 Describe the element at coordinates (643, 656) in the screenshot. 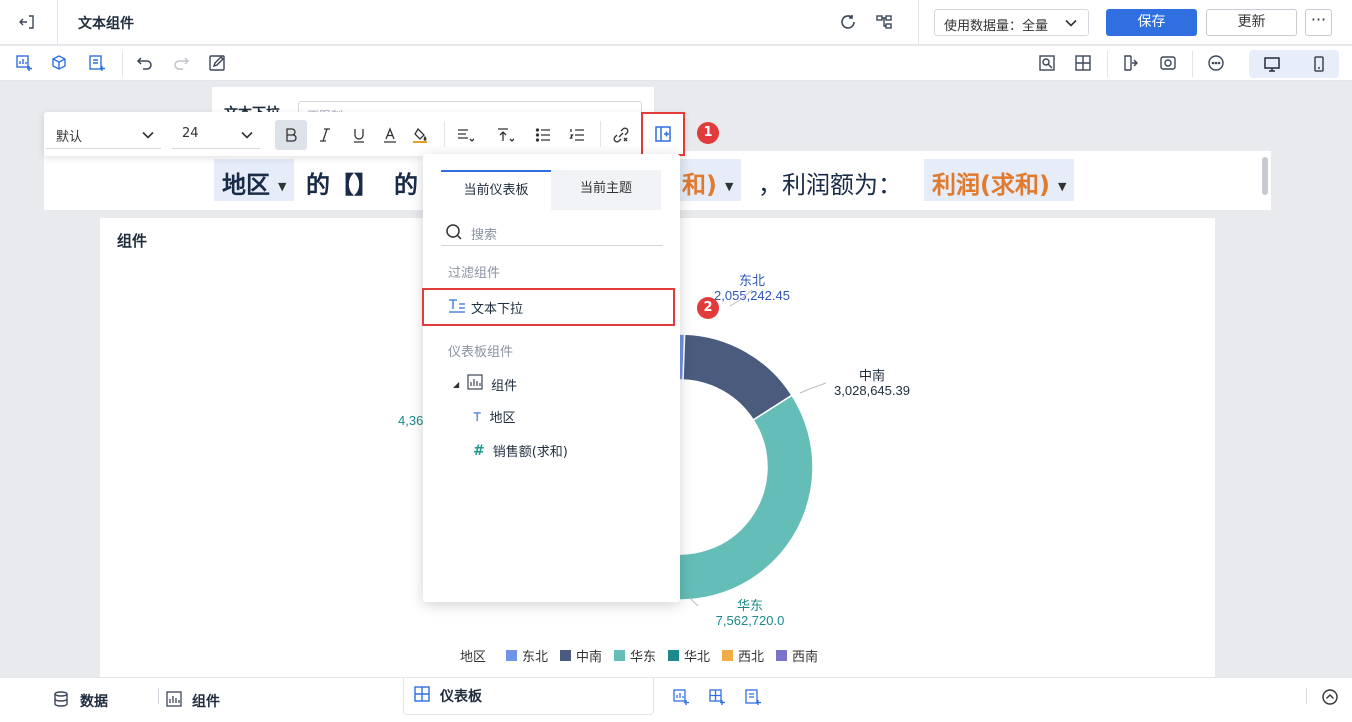

I see `legend-label: 华东` at that location.